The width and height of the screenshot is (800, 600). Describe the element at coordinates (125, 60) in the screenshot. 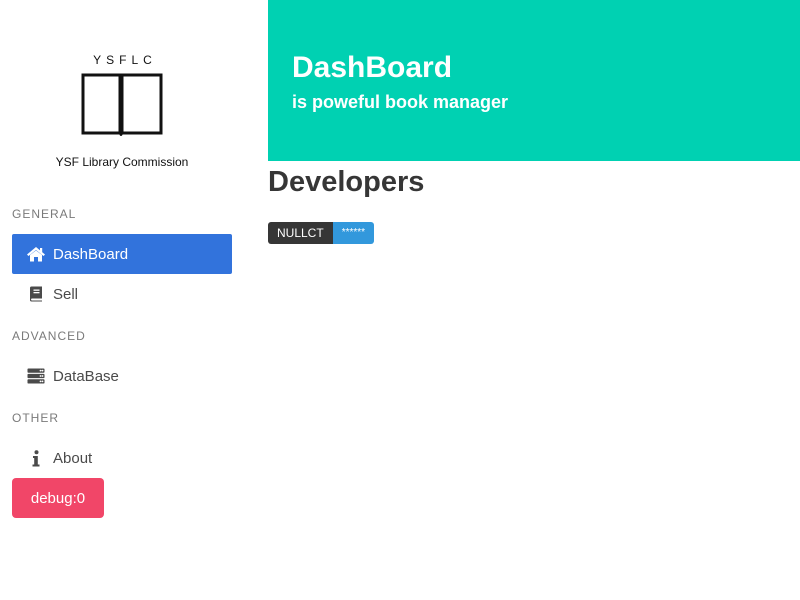

I see `brand-abbreviation: YSFLC` at that location.